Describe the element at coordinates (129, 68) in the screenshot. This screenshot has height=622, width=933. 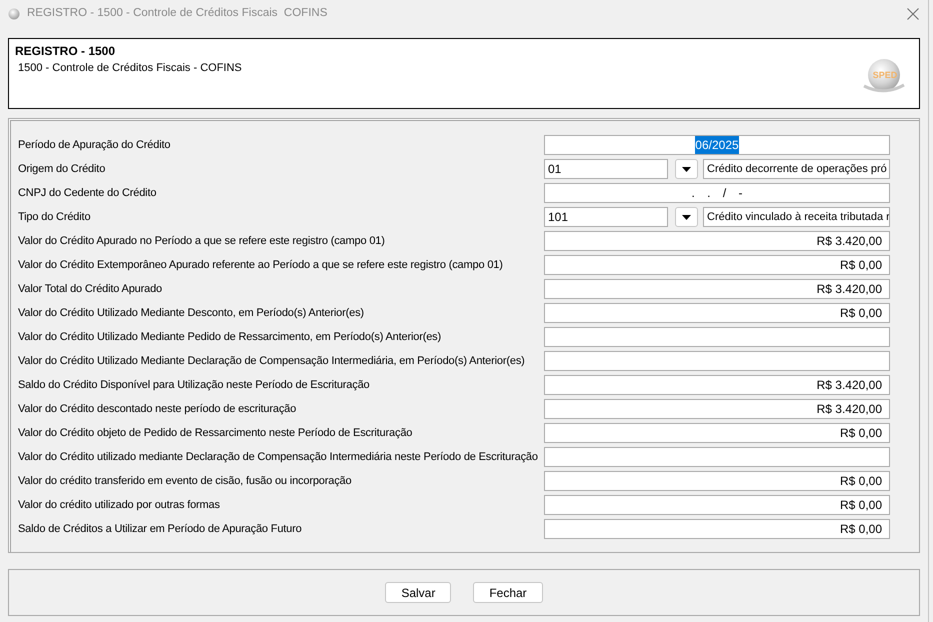
I see `header-subtitle: 1500 - Controle de Créditos Fiscais - COFINS` at that location.